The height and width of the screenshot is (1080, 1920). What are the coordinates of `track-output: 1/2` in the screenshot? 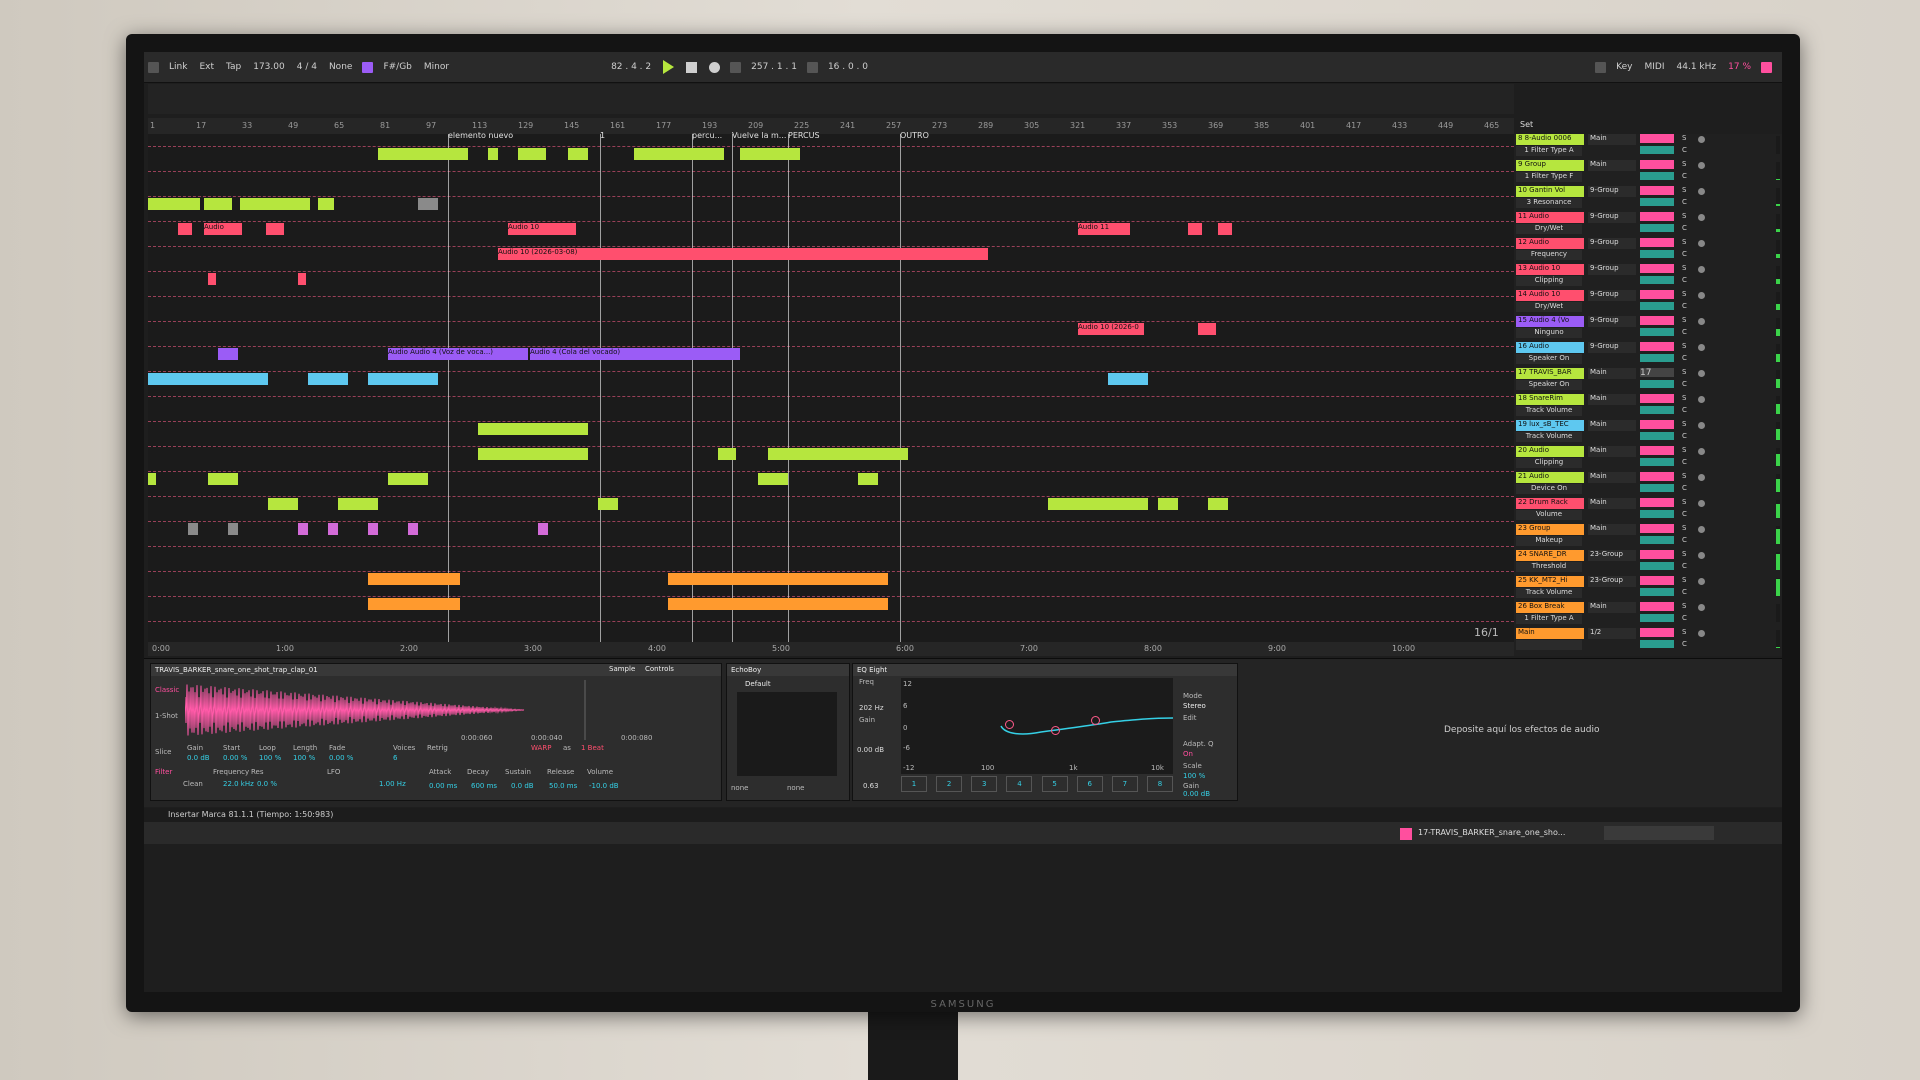 It's located at (1612, 633).